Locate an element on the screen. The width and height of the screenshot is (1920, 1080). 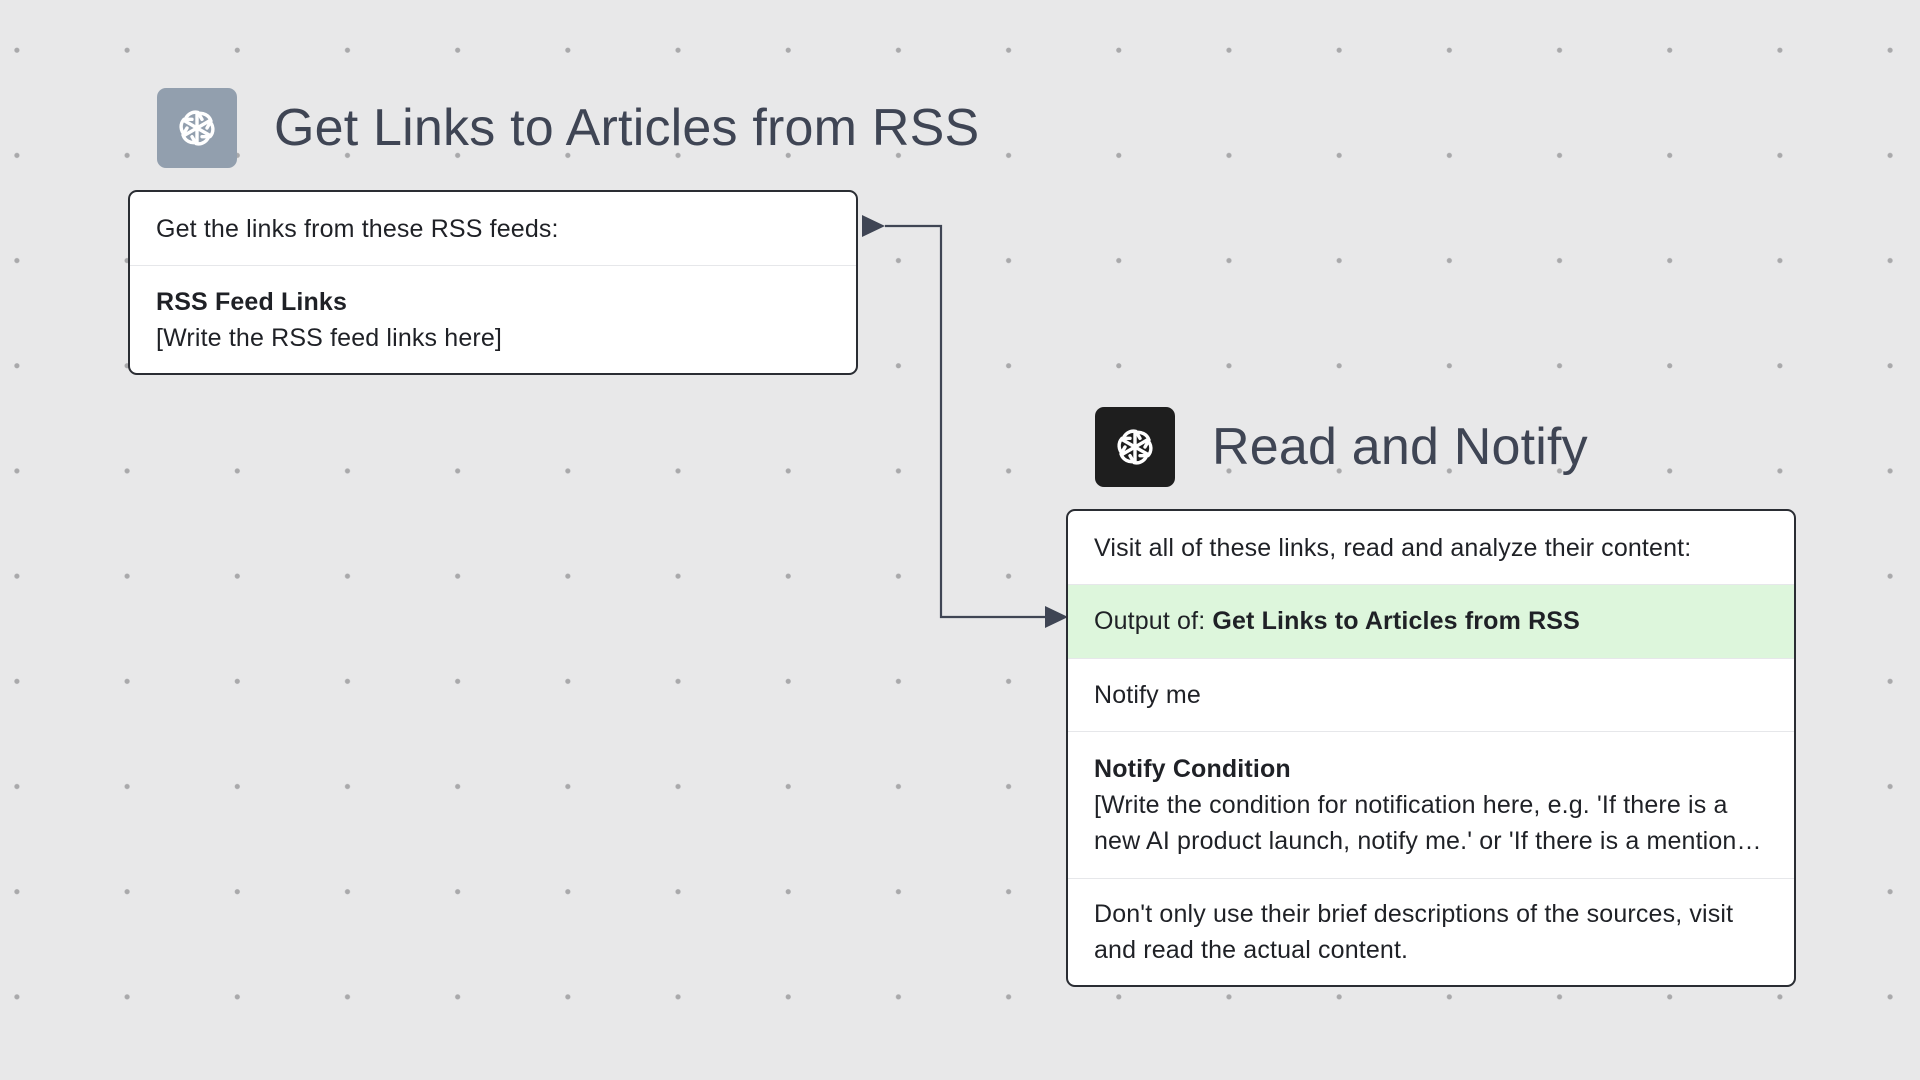
field-label: Notify Condition is located at coordinates (1192, 769).